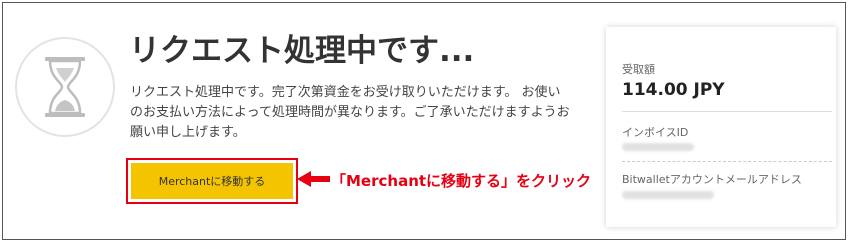 The image size is (850, 244). I want to click on received-amount-label: 受取額, so click(638, 69).